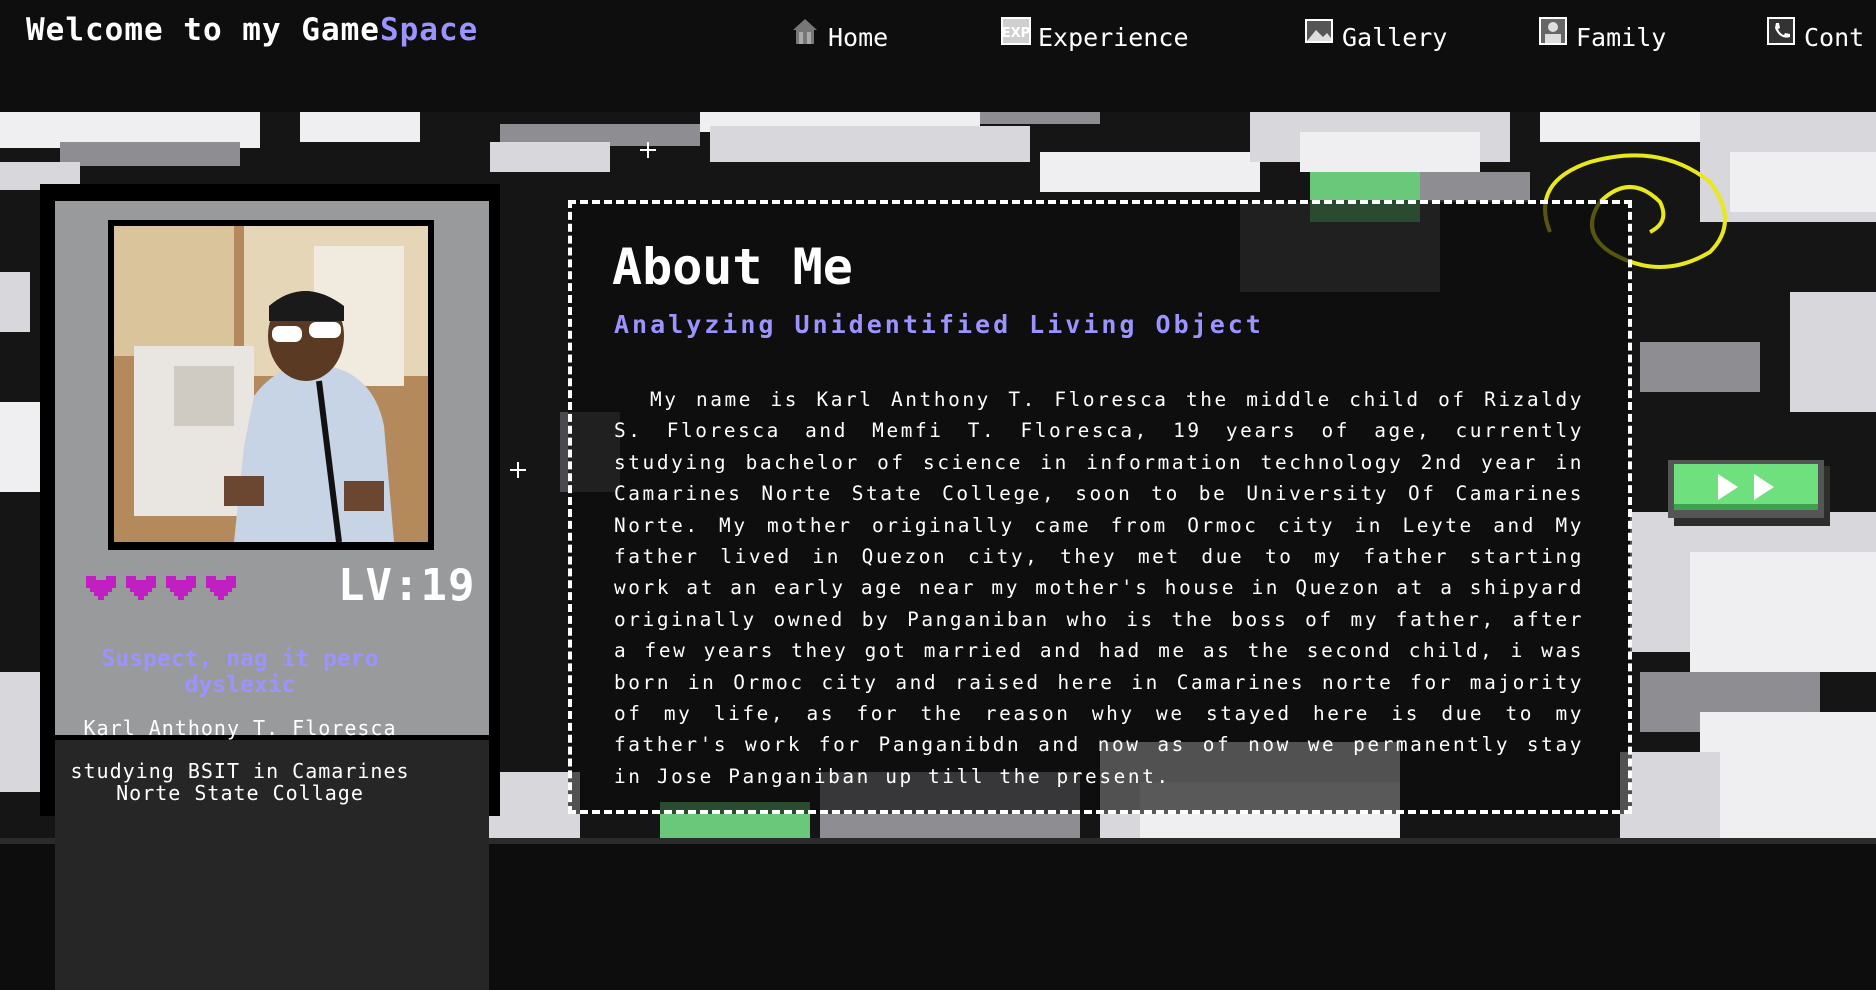  I want to click on exp-icon: EXP, so click(1015, 31).